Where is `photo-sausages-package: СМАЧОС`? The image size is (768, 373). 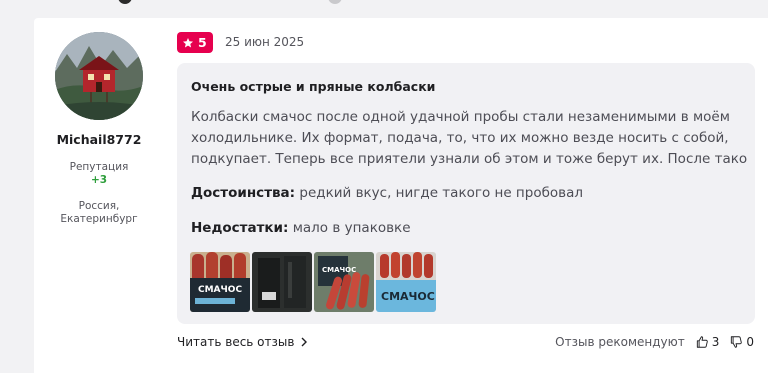
photo-sausages-package: СМАЧОС is located at coordinates (220, 282).